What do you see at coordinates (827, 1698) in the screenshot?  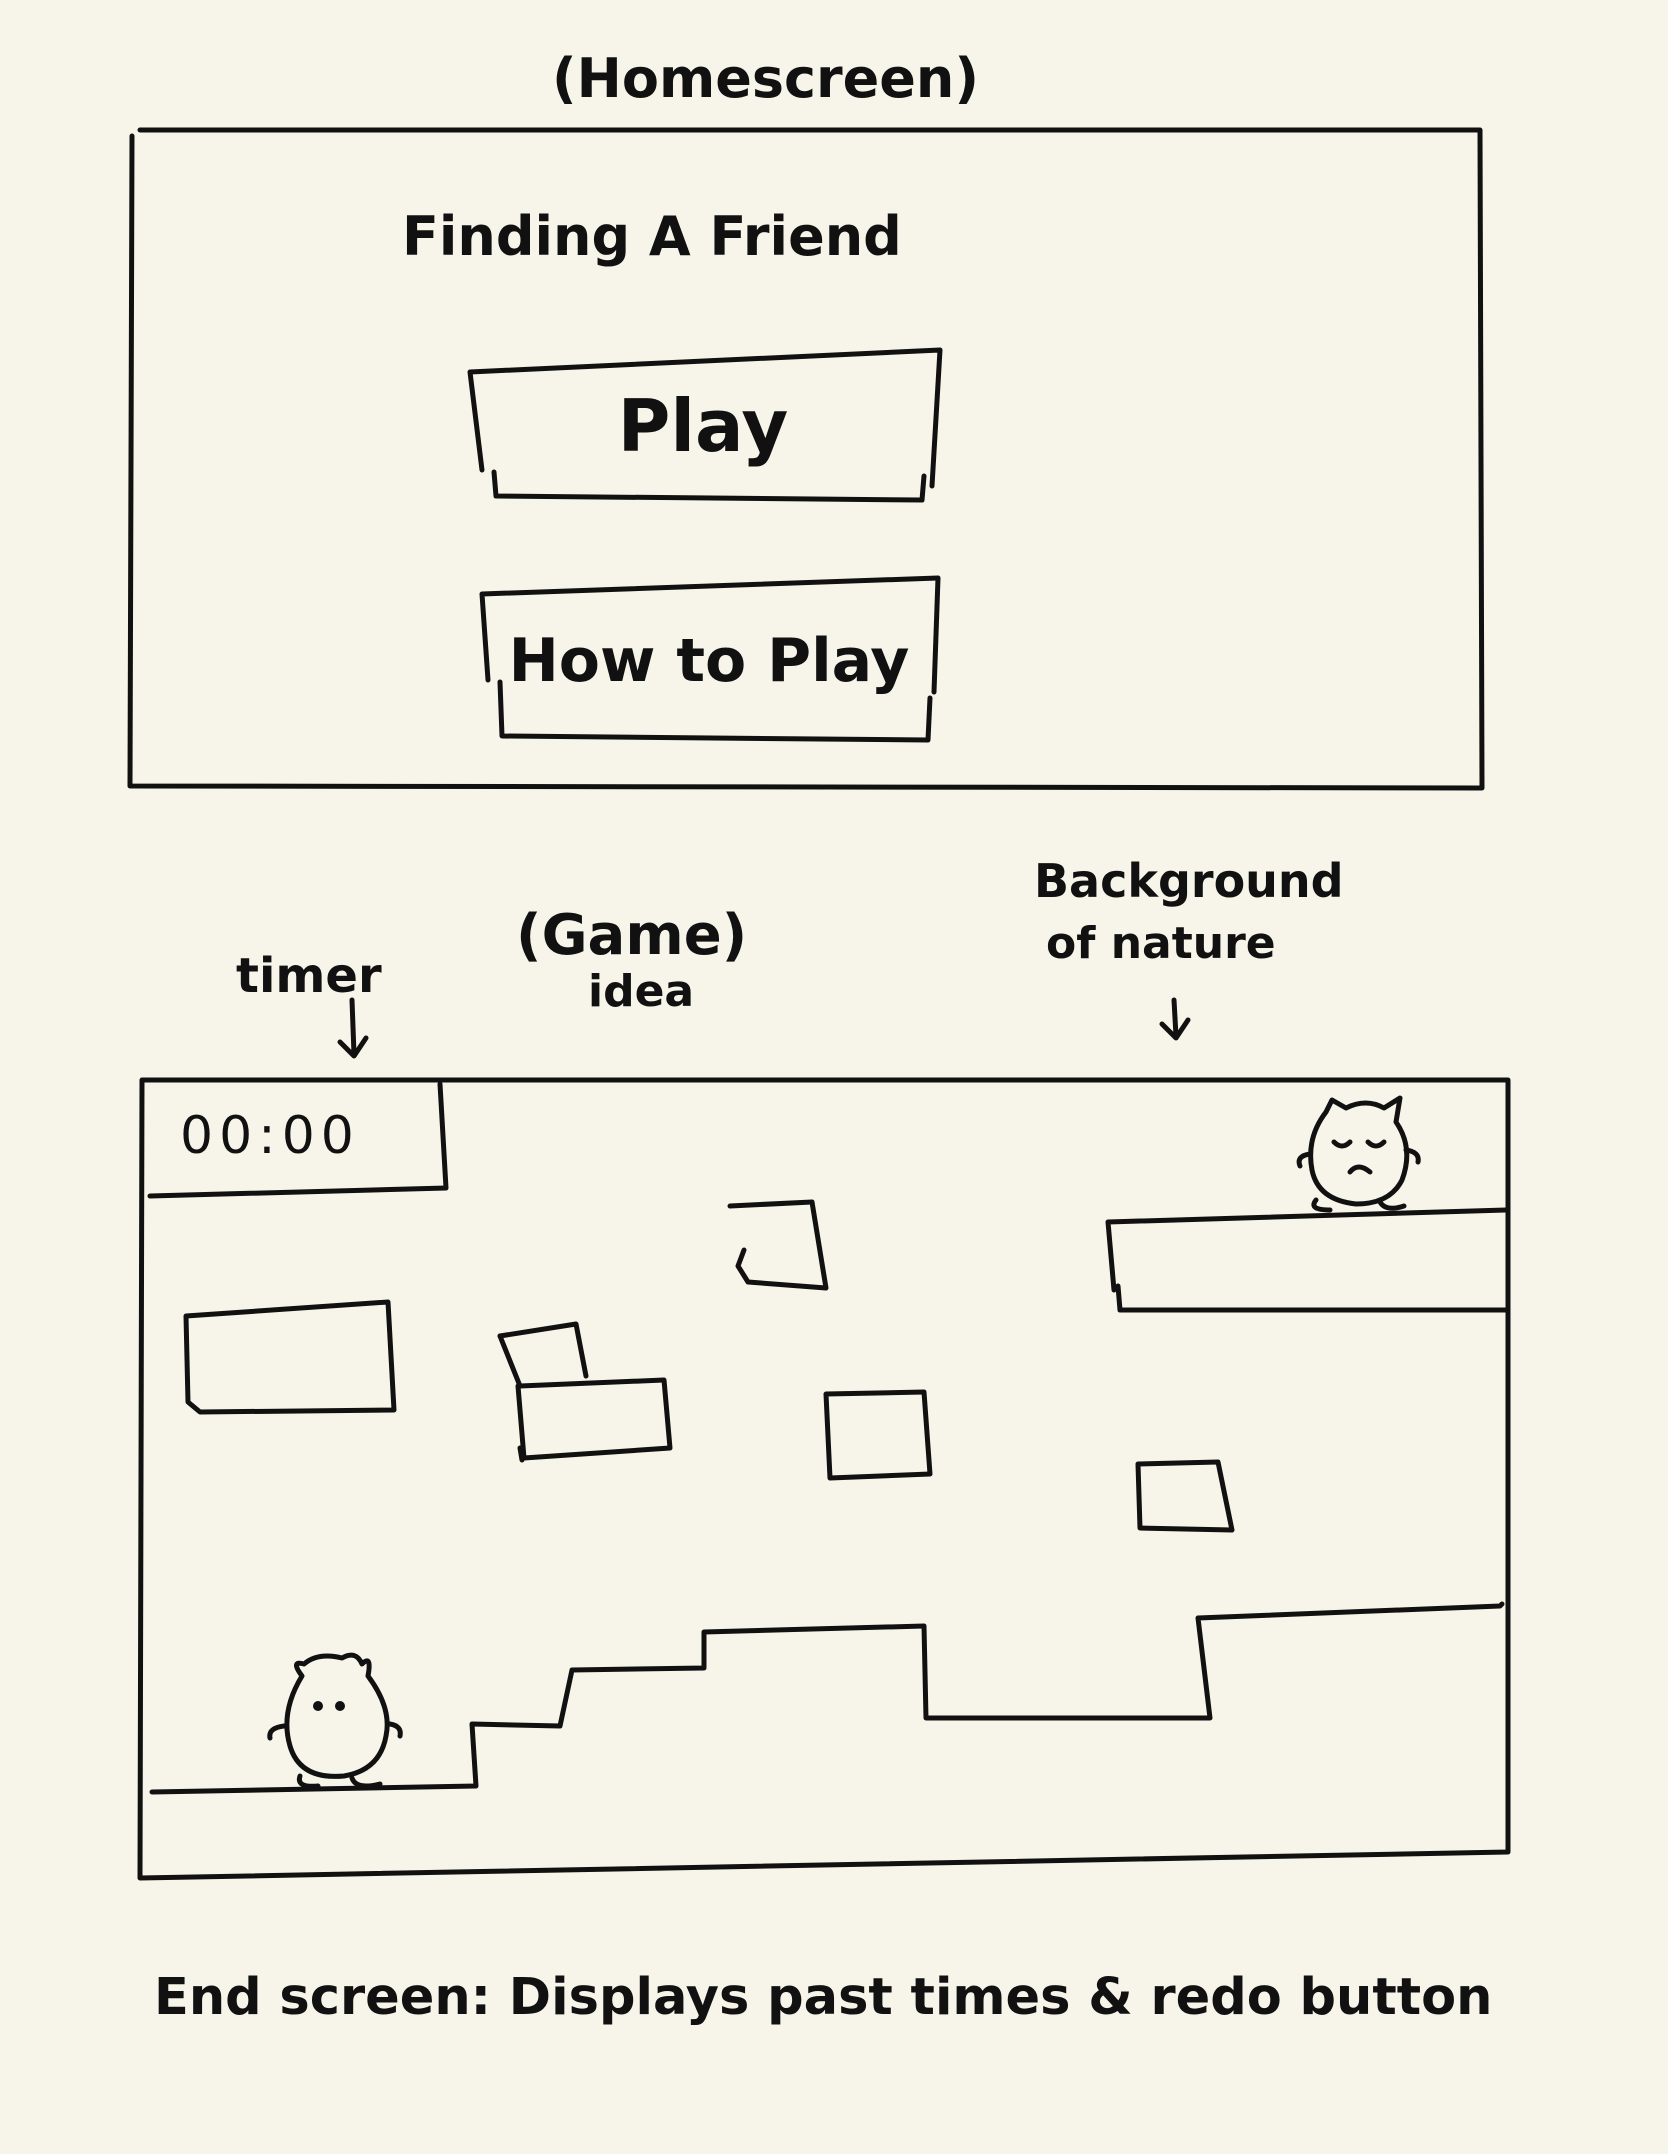 I see `stepped-ground` at bounding box center [827, 1698].